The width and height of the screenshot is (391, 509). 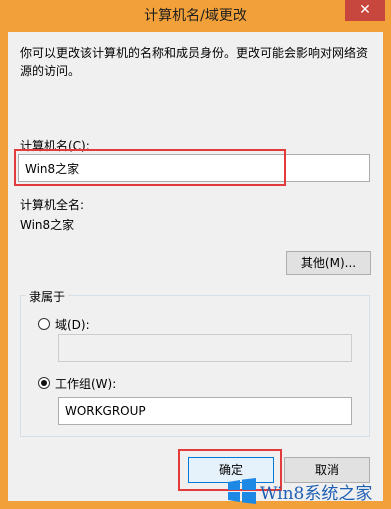 What do you see at coordinates (205, 411) in the screenshot?
I see `workgroup-input: WORKGROUP` at bounding box center [205, 411].